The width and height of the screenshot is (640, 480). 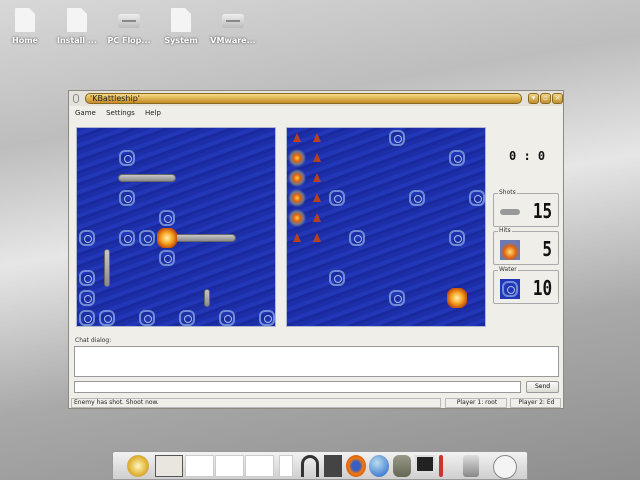 What do you see at coordinates (542, 288) in the screenshot?
I see `water-value: 10` at bounding box center [542, 288].